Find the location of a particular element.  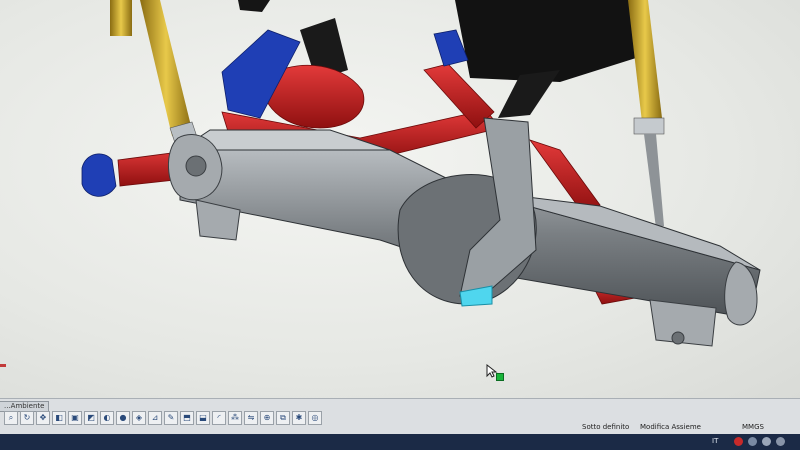

fillet-icon: ◜ is located at coordinates (219, 418).